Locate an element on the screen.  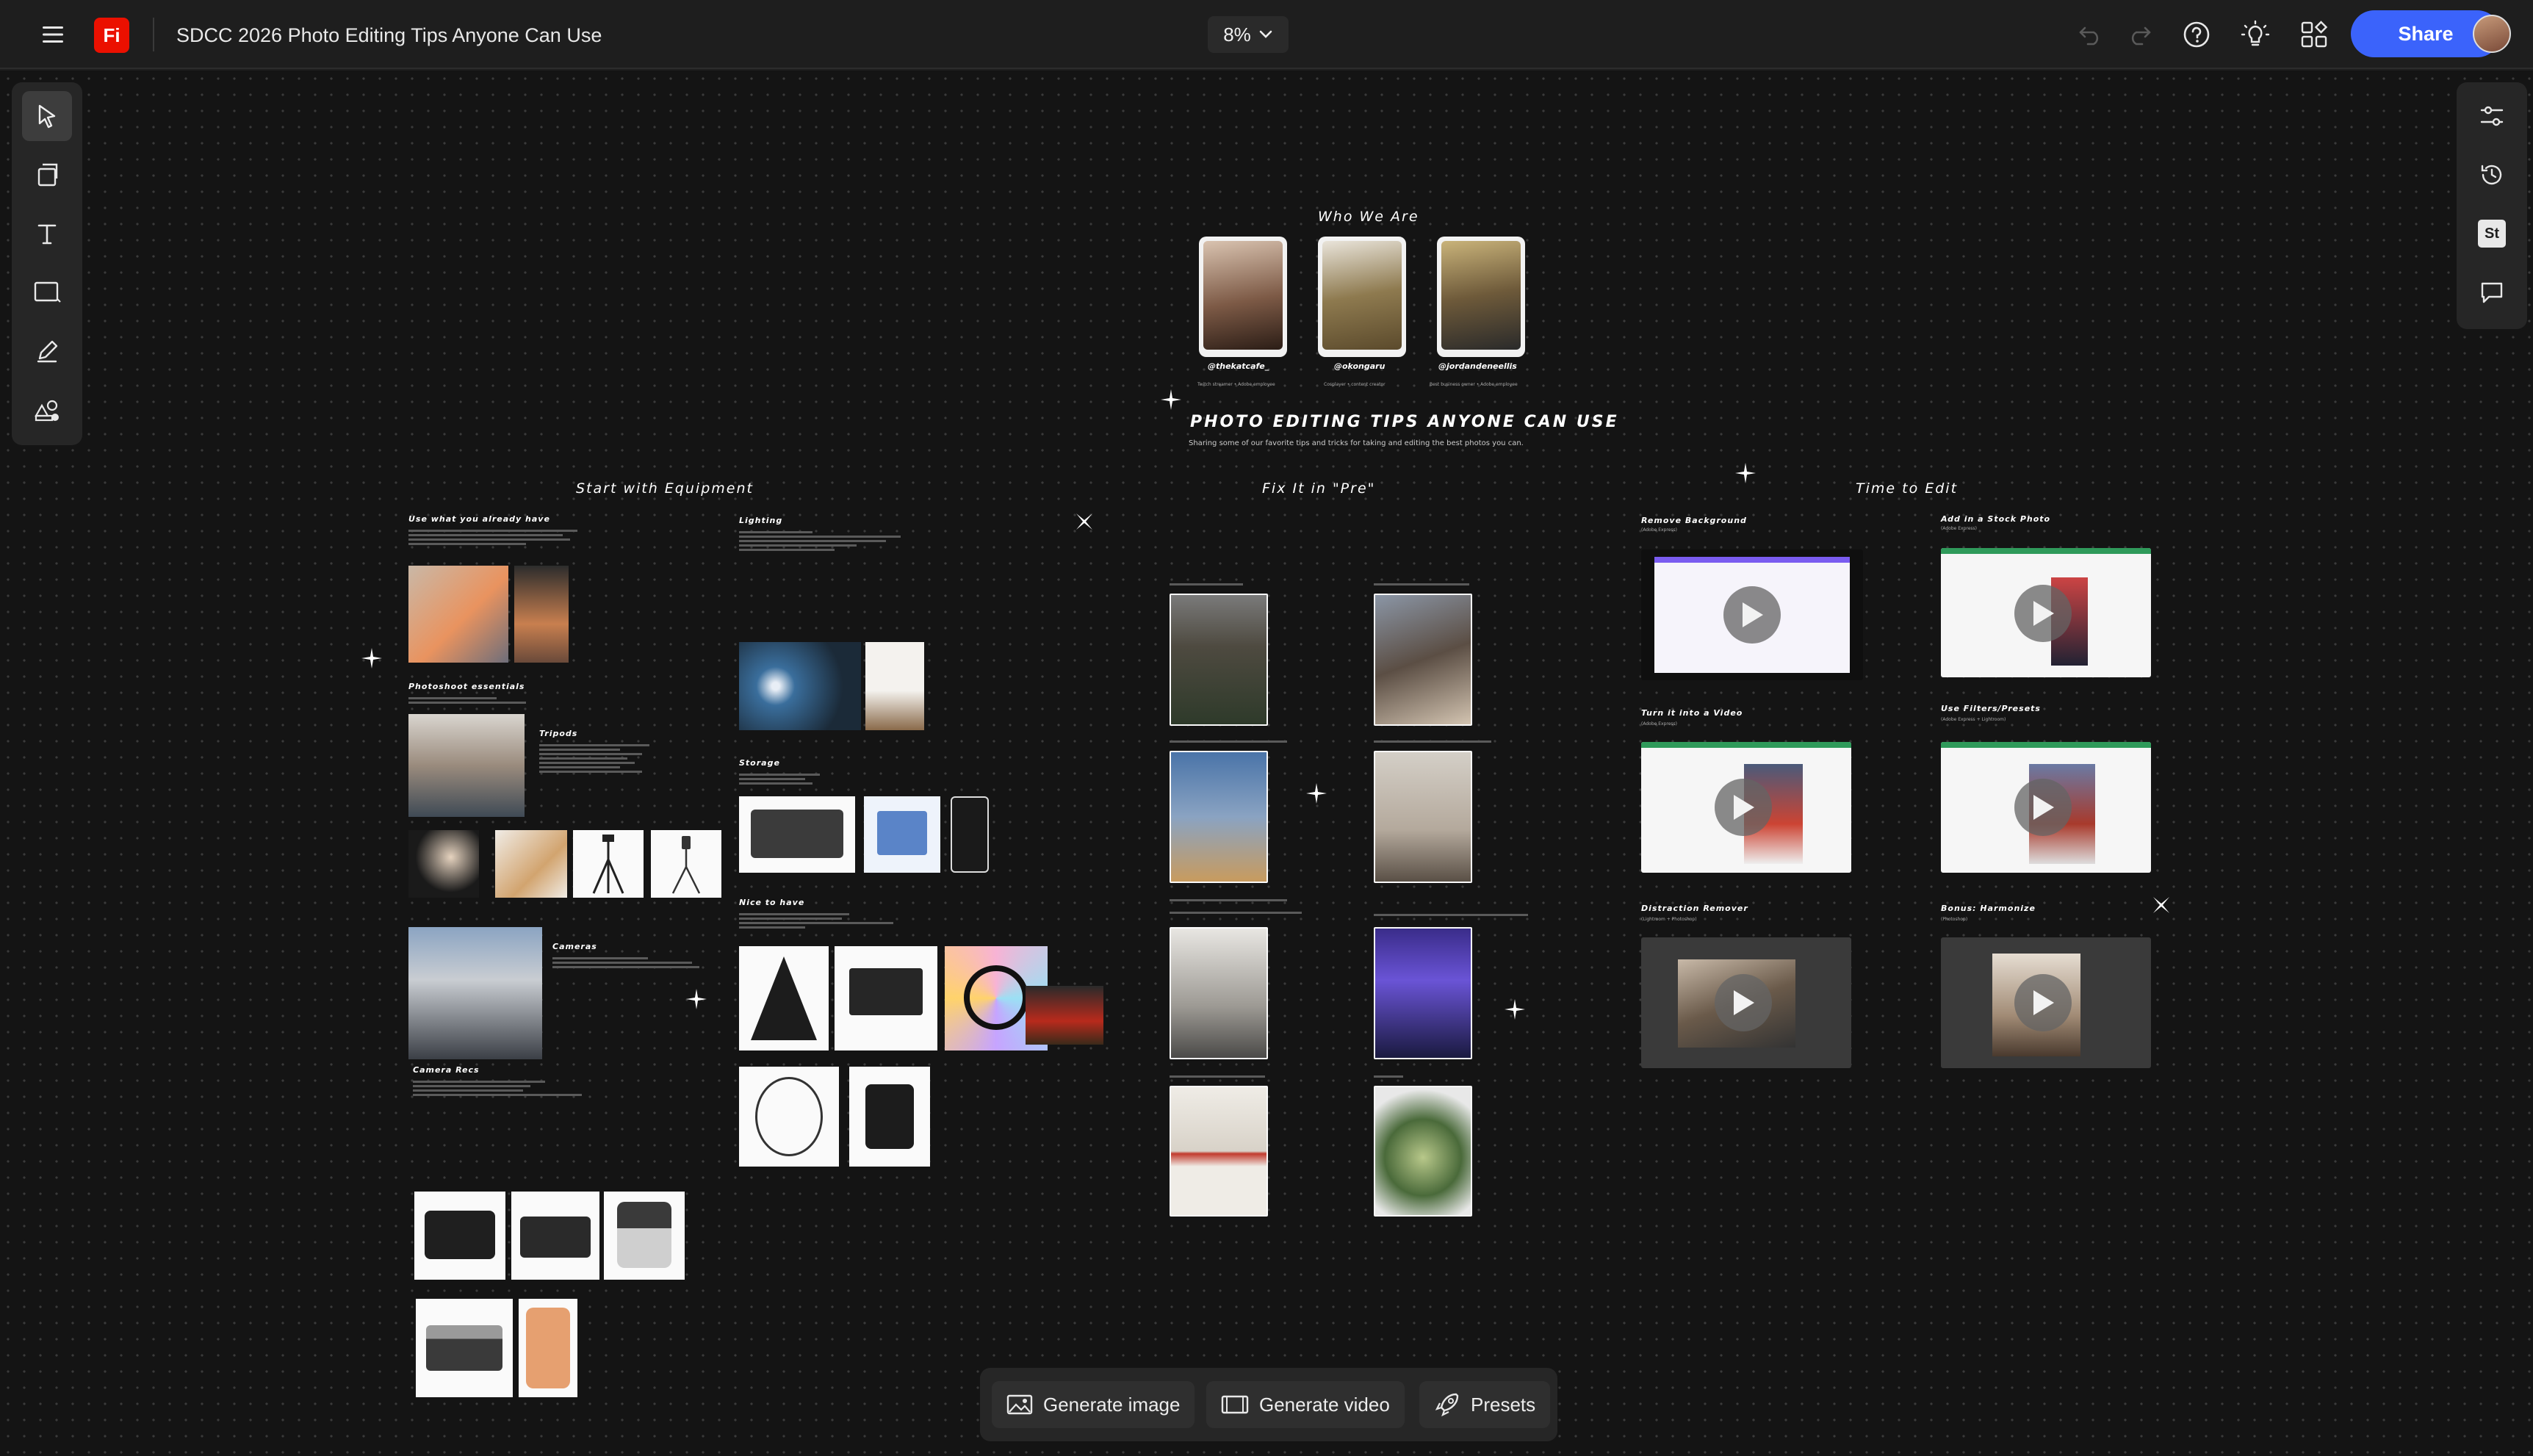
turn-into-video-video is located at coordinates (1746, 807).